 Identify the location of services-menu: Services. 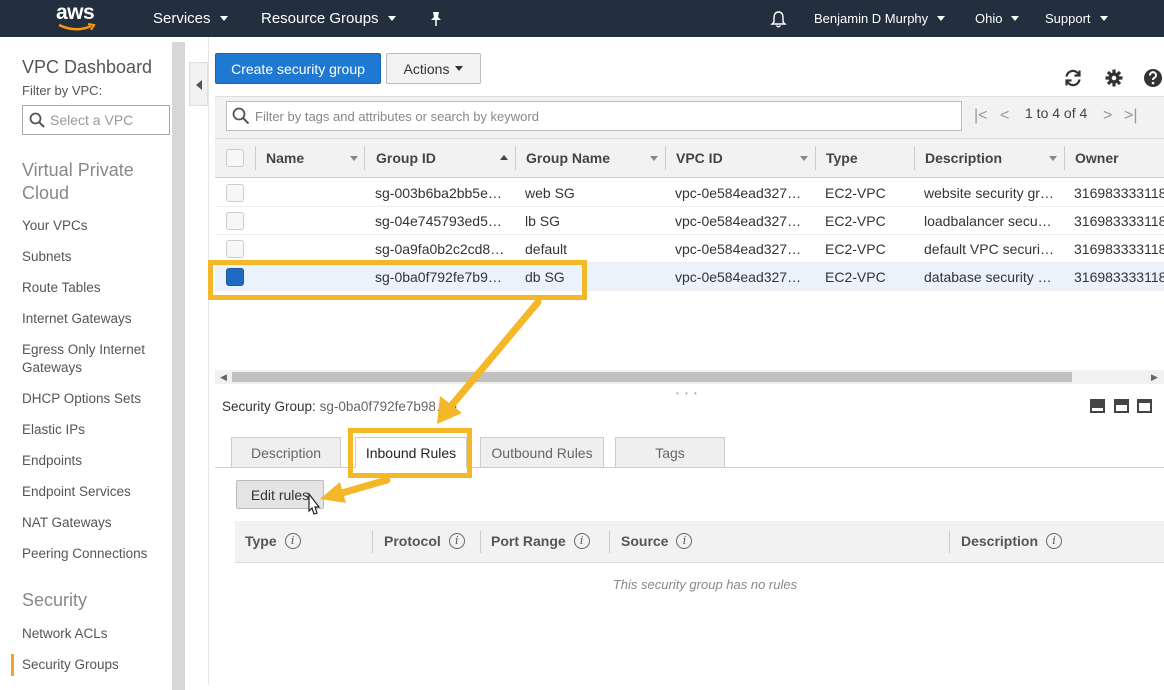
(190, 18).